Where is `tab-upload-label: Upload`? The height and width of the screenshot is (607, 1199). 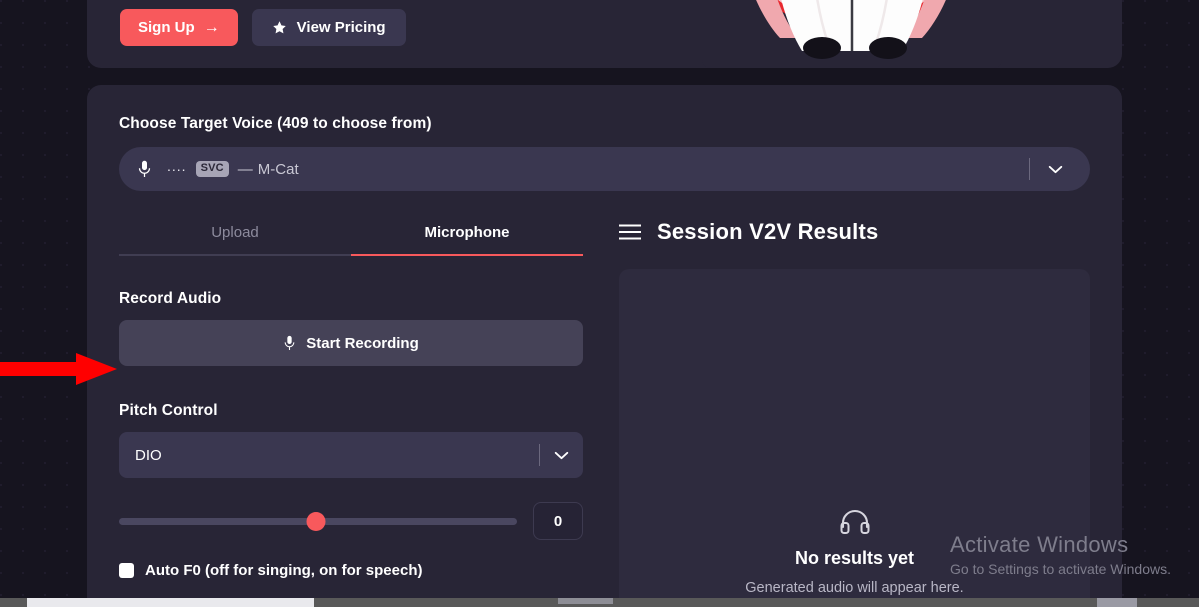
tab-upload-label: Upload is located at coordinates (235, 232).